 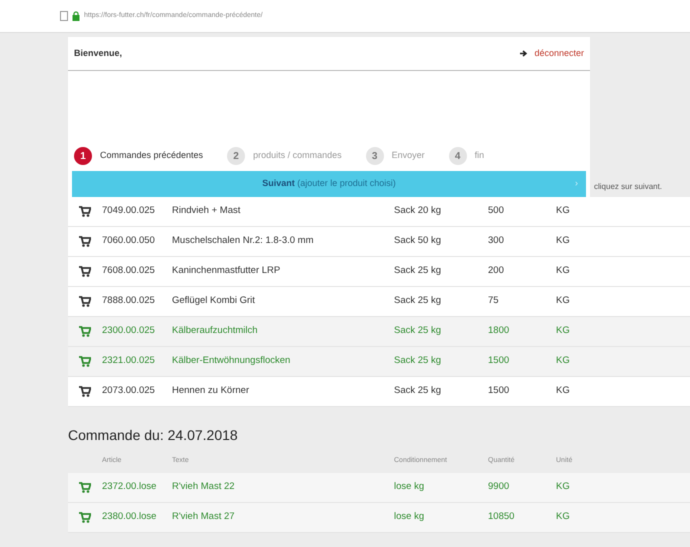 What do you see at coordinates (457, 156) in the screenshot?
I see `step-number: 4` at bounding box center [457, 156].